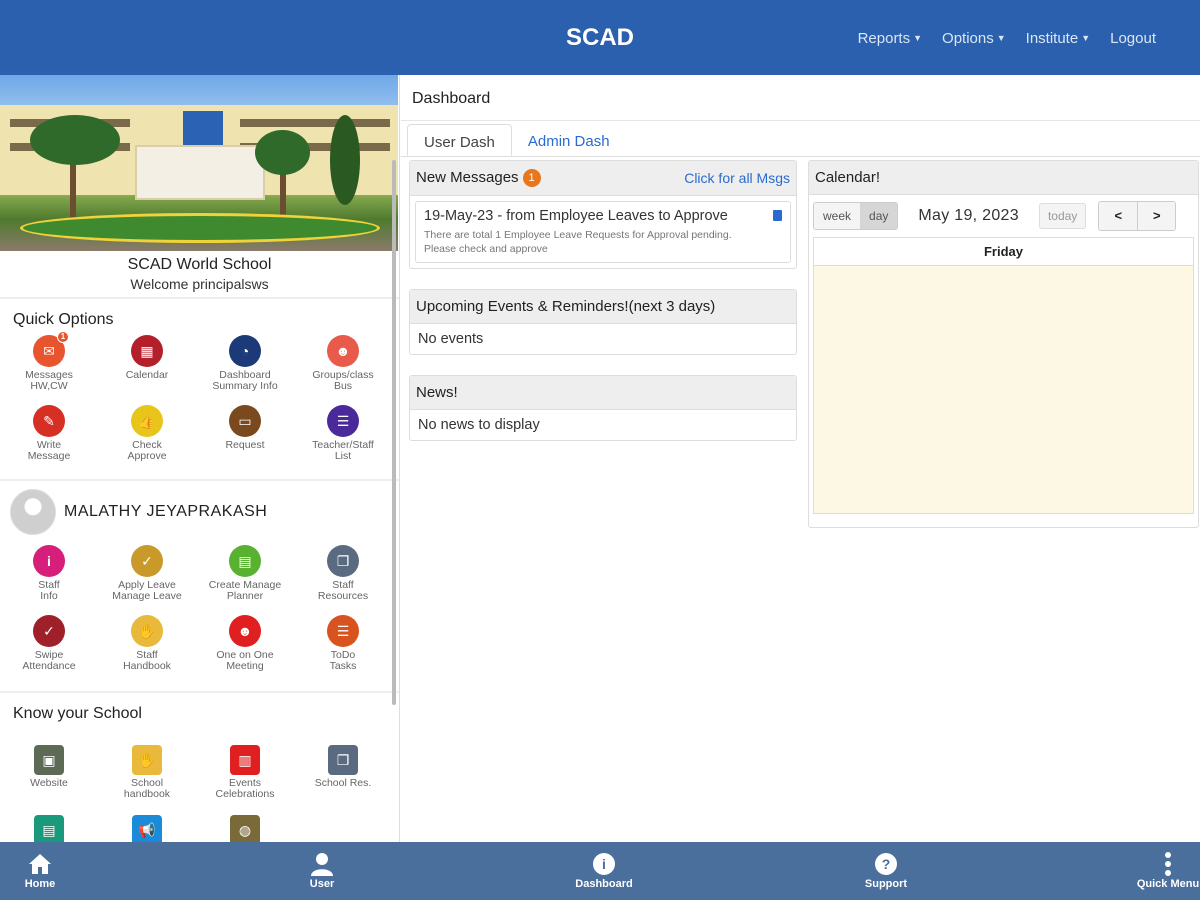 The height and width of the screenshot is (900, 1200). I want to click on staff-options-item: i Staff Info, so click(49, 580).